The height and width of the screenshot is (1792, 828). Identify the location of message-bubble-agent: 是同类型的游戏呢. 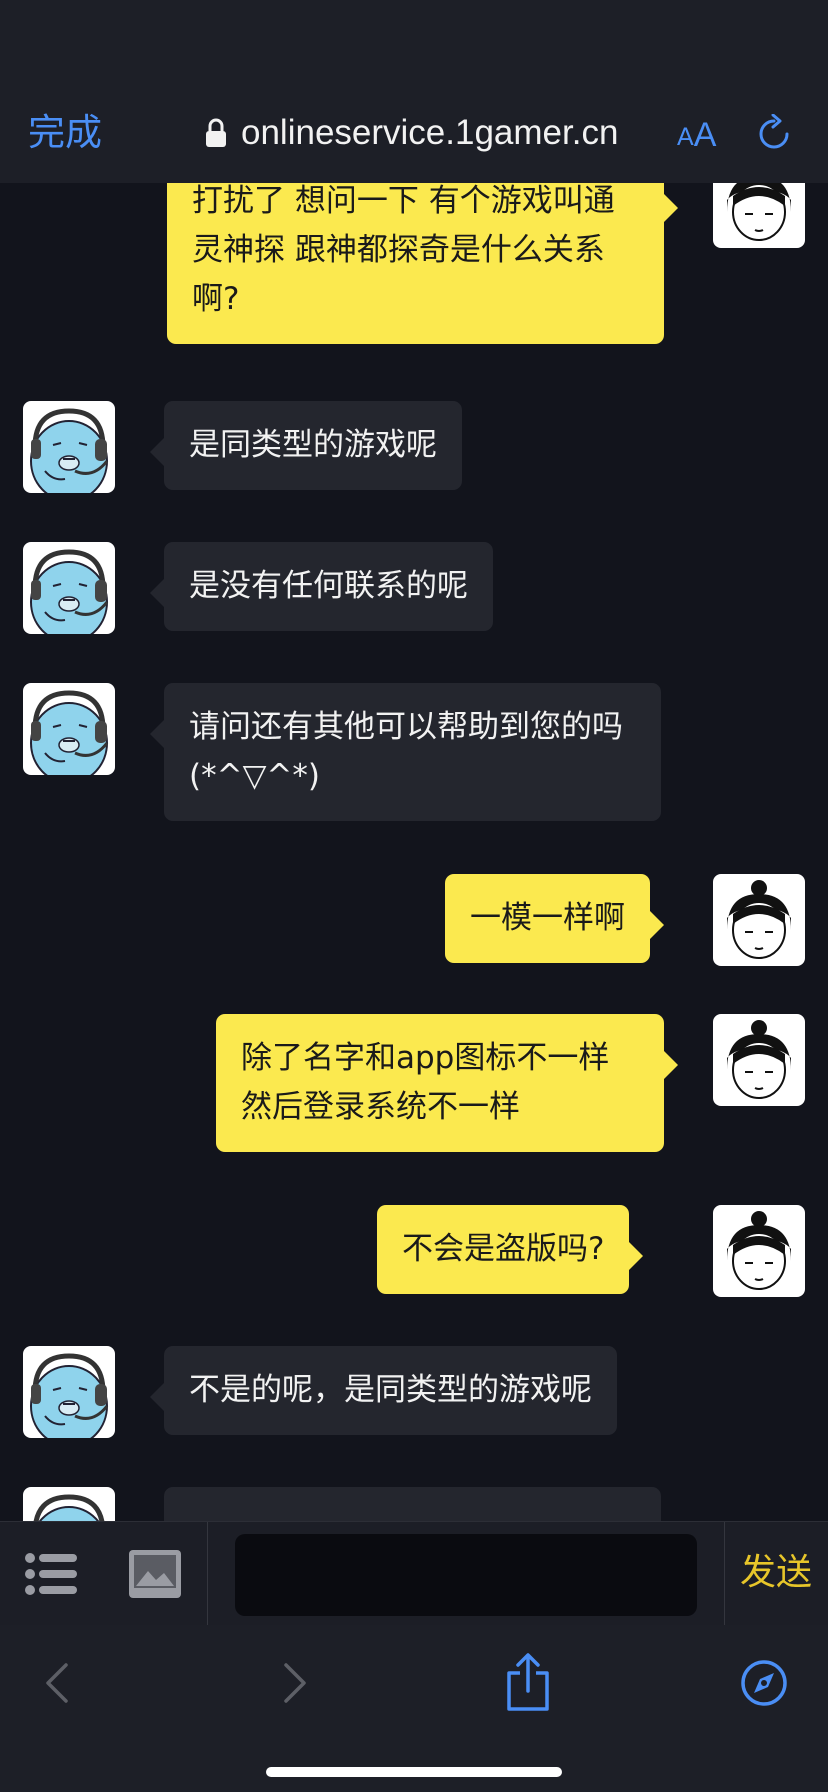
(306, 445).